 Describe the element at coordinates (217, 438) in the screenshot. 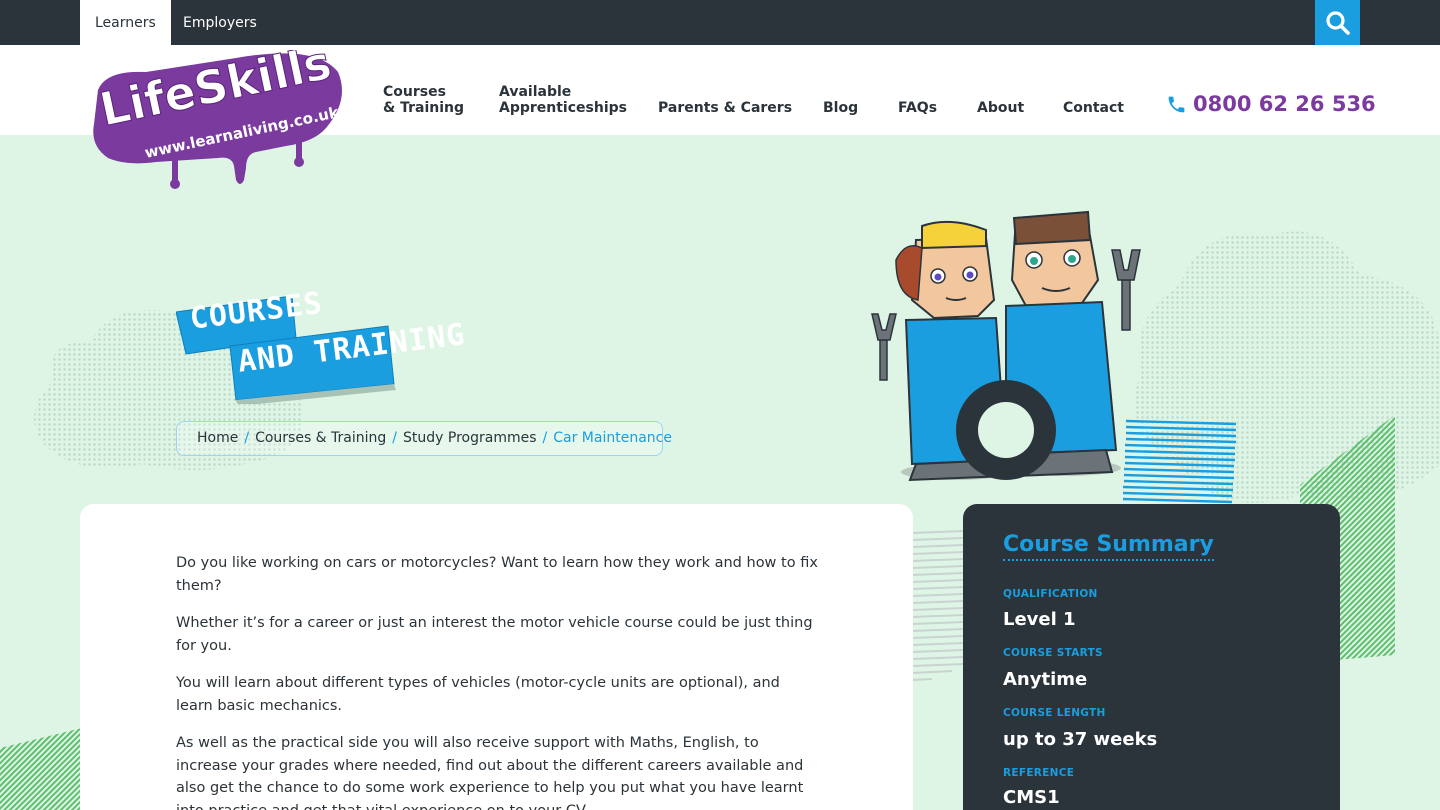

I see `breadcrumb-home: Home` at that location.